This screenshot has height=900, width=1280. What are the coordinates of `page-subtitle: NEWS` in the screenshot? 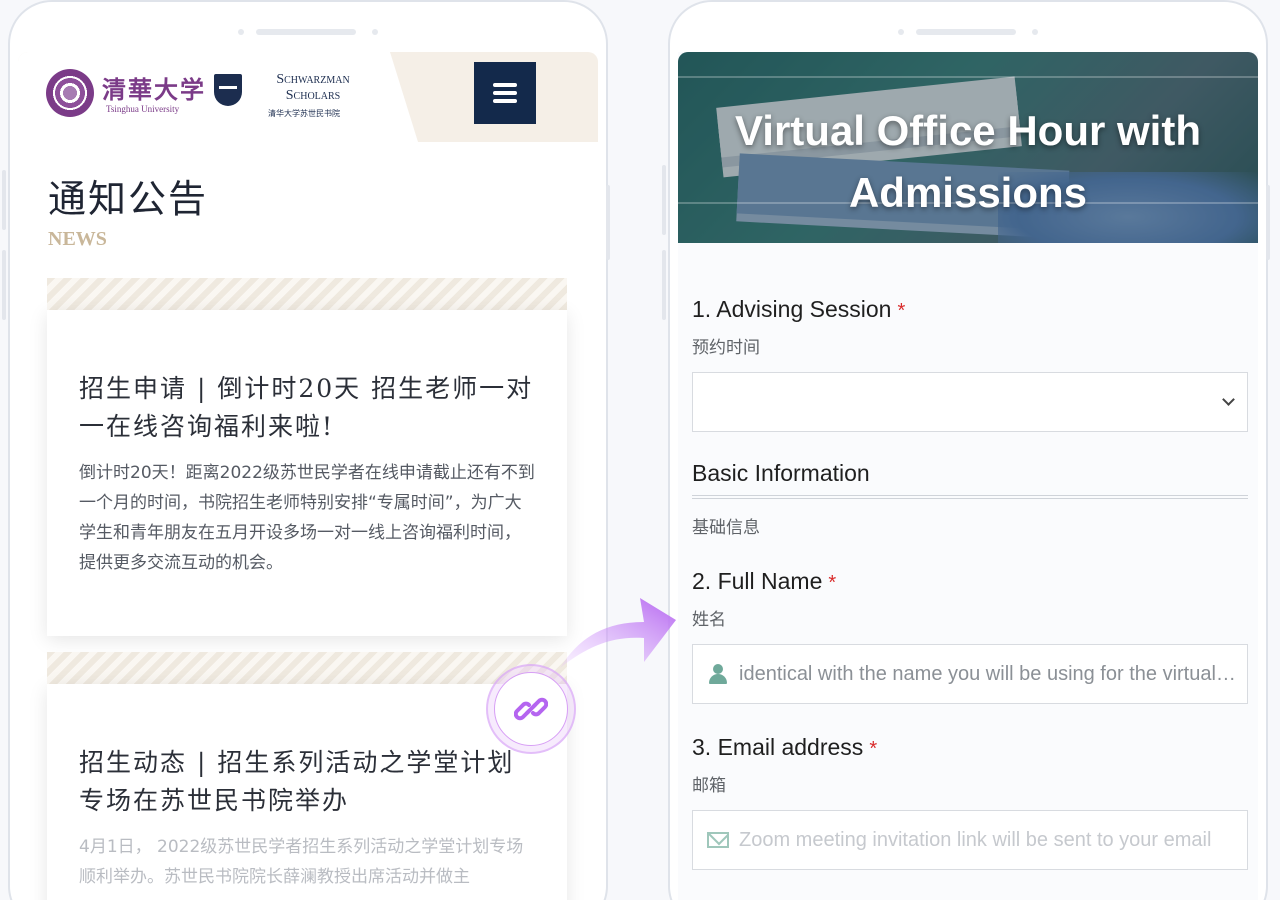 It's located at (77, 239).